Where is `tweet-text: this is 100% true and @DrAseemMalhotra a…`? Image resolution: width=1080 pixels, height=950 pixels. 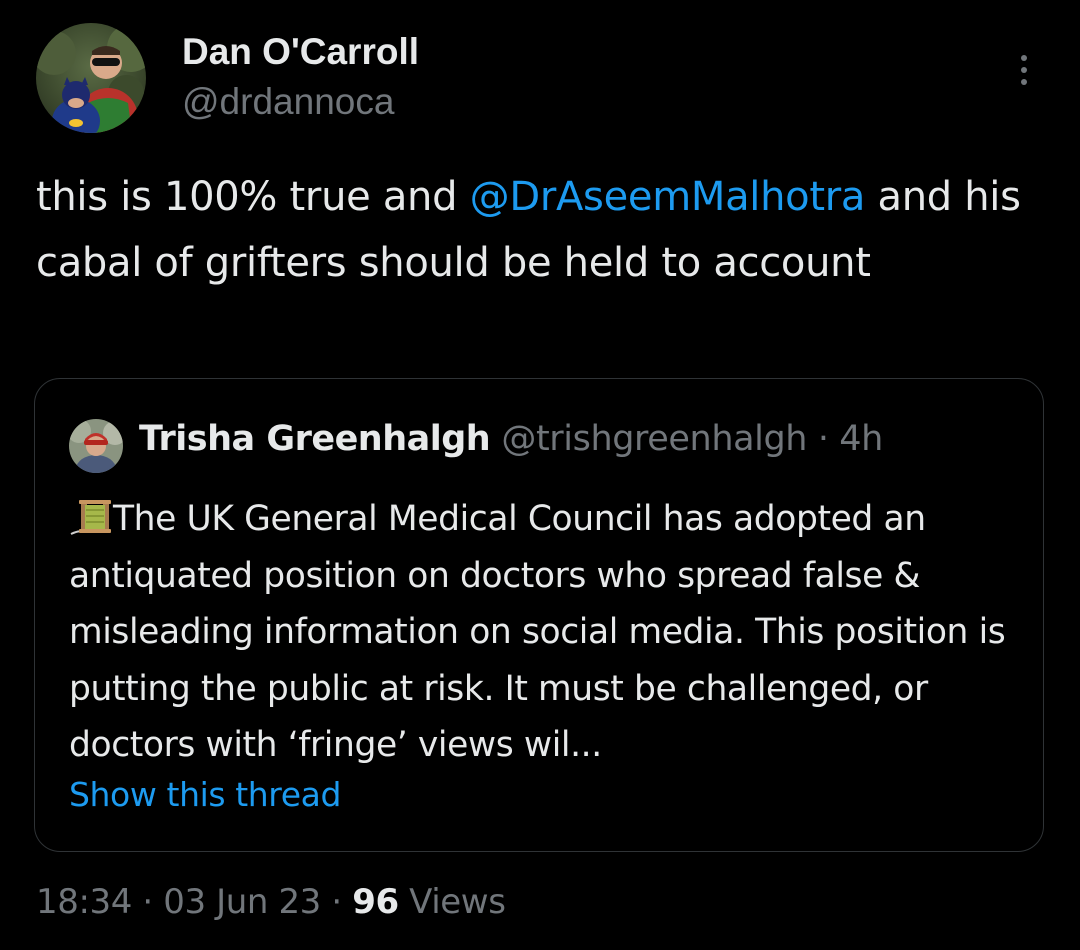 tweet-text: this is 100% true and @DrAseemMalhotra a… is located at coordinates (541, 230).